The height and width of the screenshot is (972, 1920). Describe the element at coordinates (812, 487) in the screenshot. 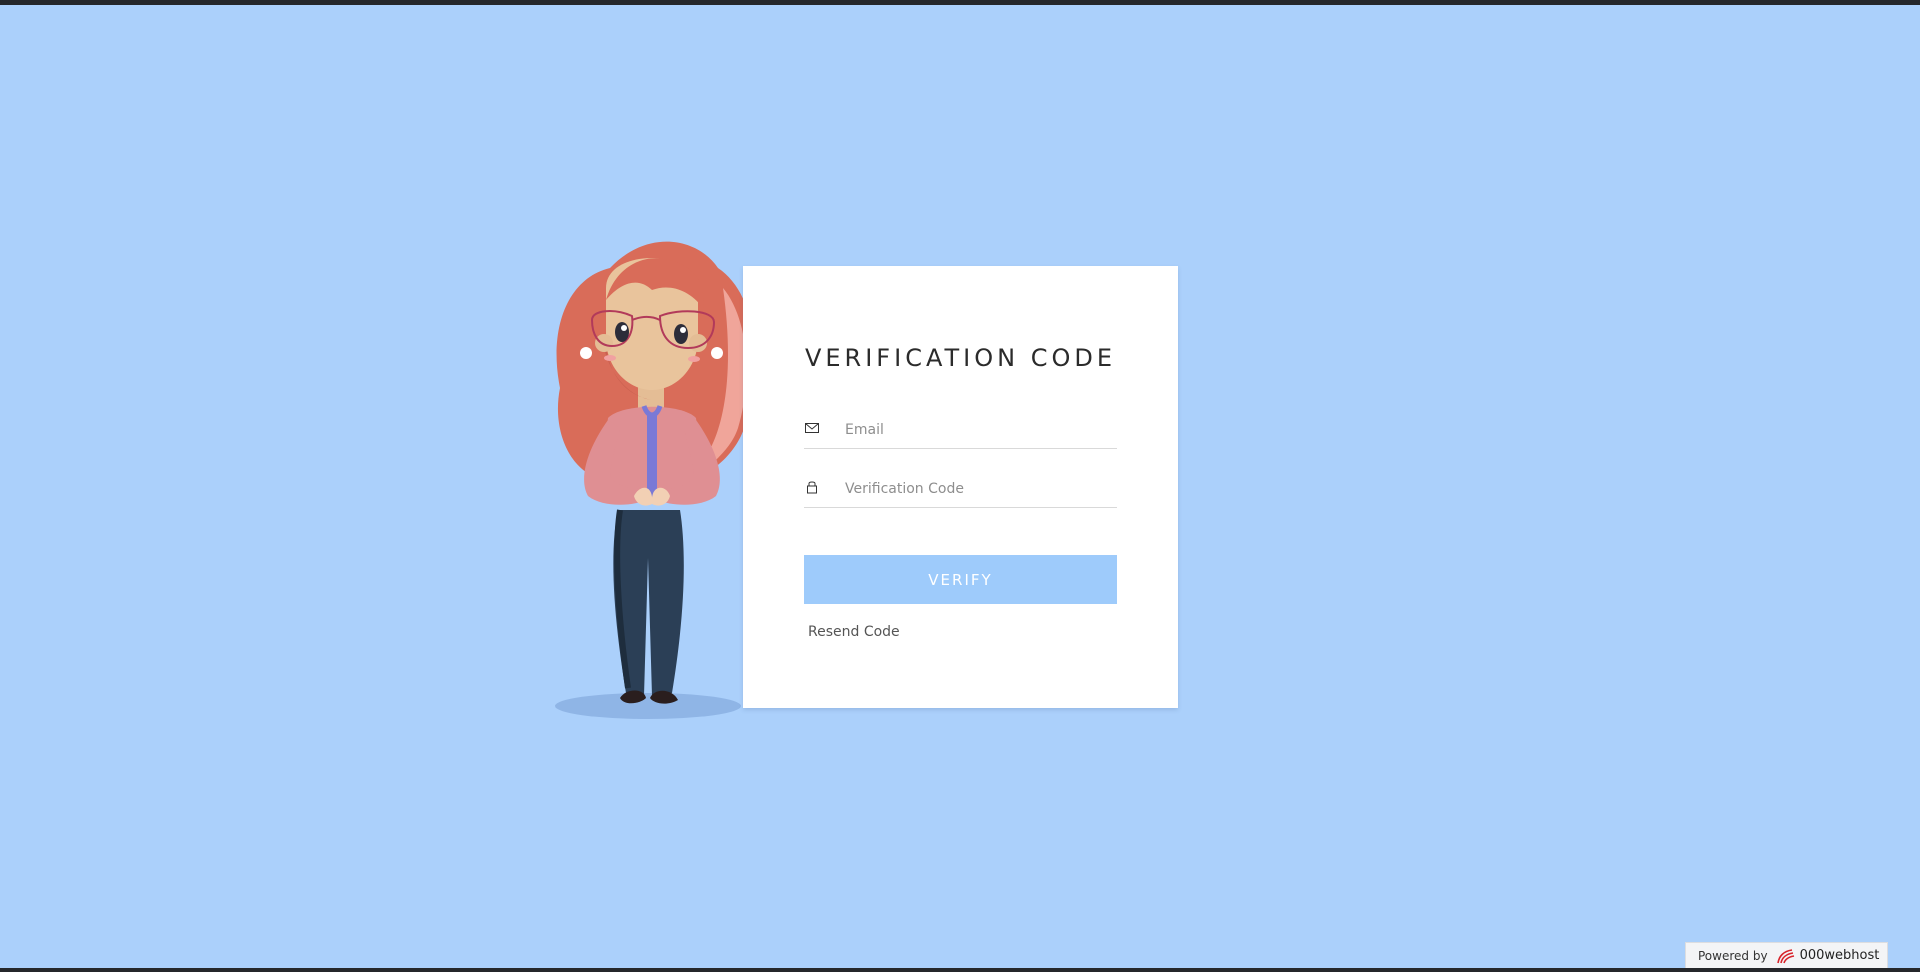

I see `lock-icon` at that location.